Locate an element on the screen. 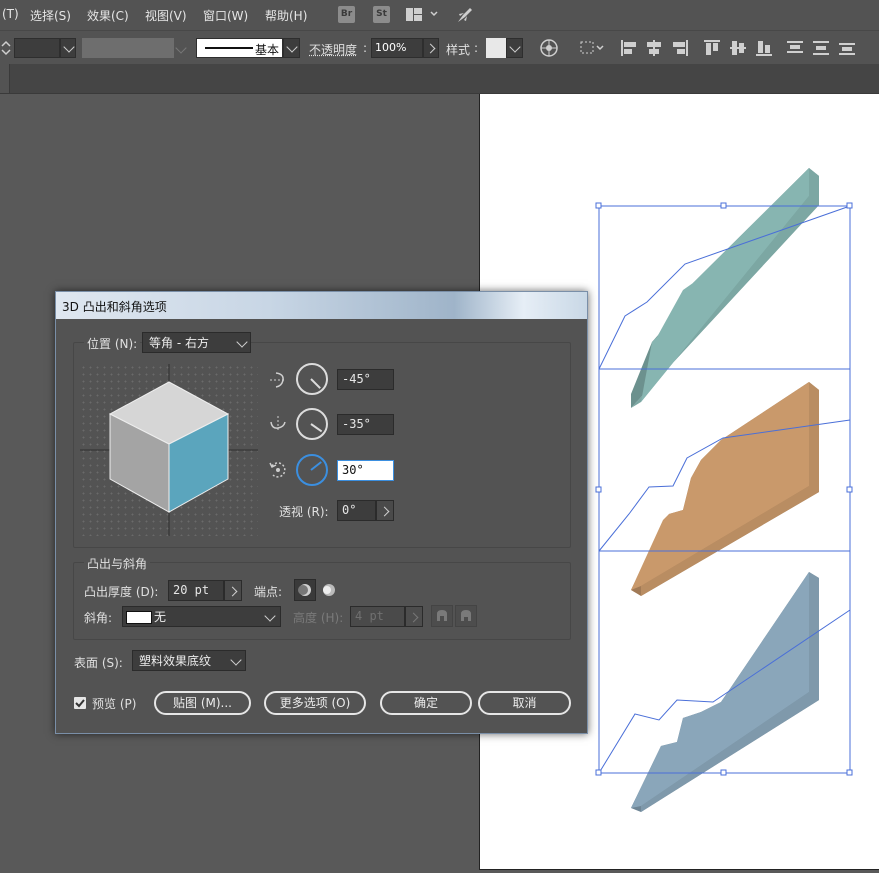 This screenshot has height=873, width=879. align-right-icon is located at coordinates (680, 48).